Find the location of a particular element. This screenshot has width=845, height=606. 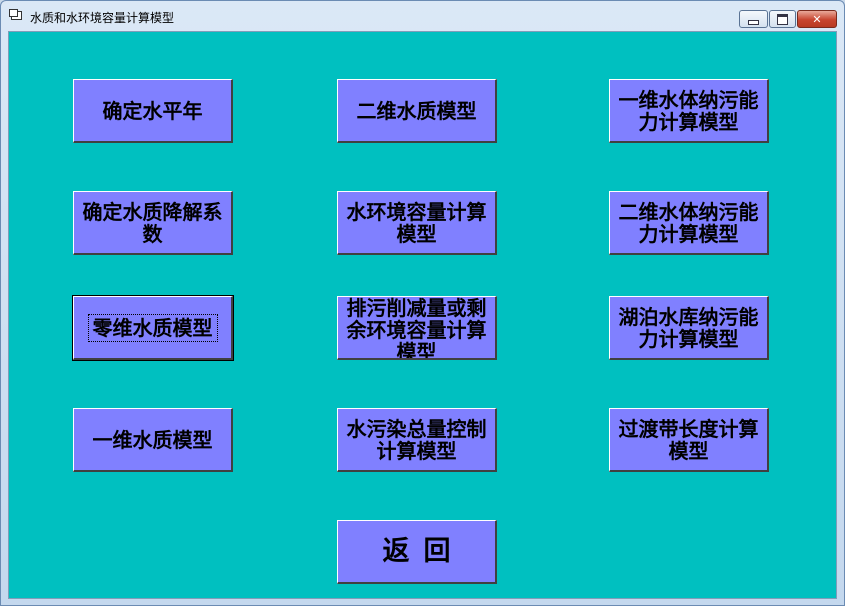

window-title: 水质和水环境容量计算模型 is located at coordinates (102, 18).